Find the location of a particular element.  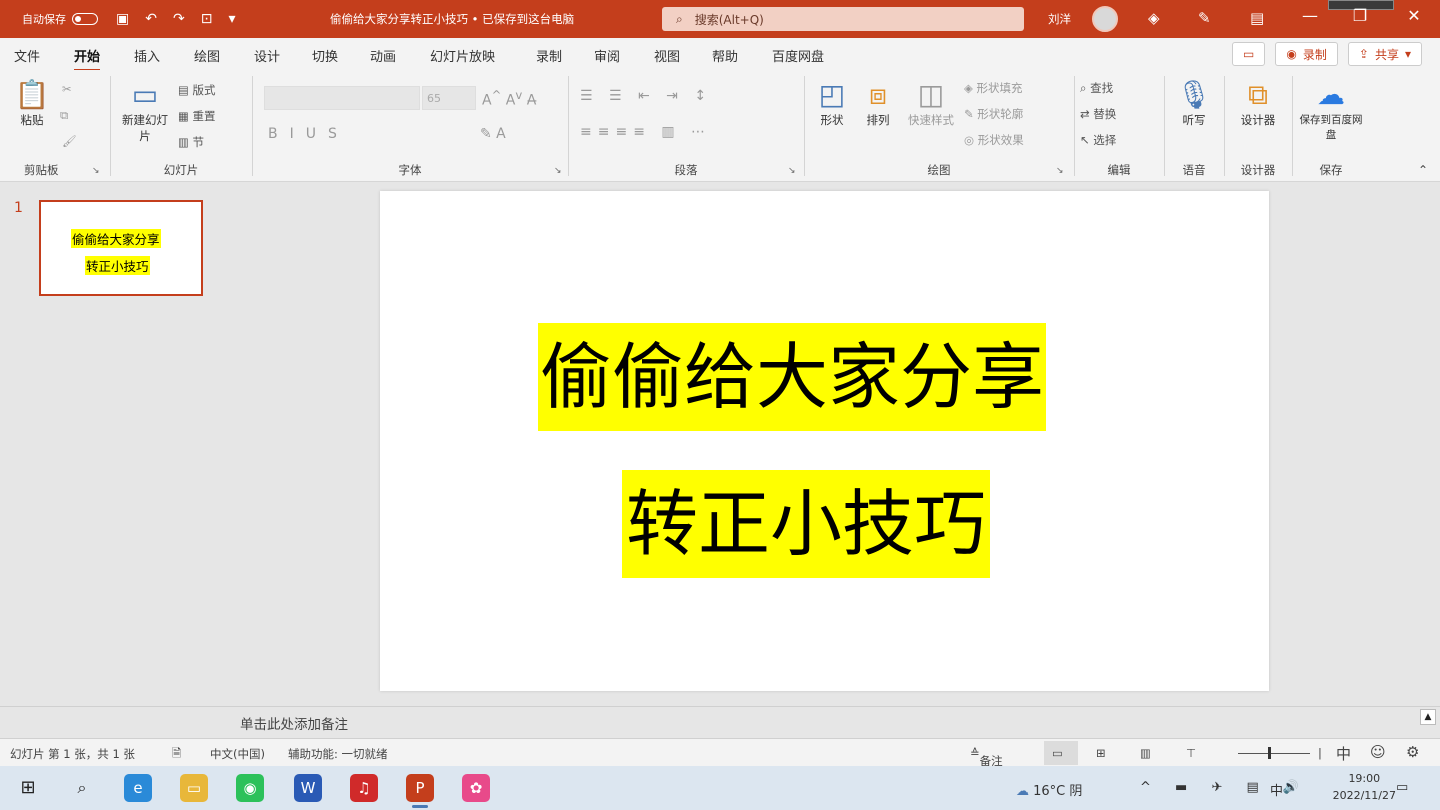

tab-file: 文件 is located at coordinates (27, 55).